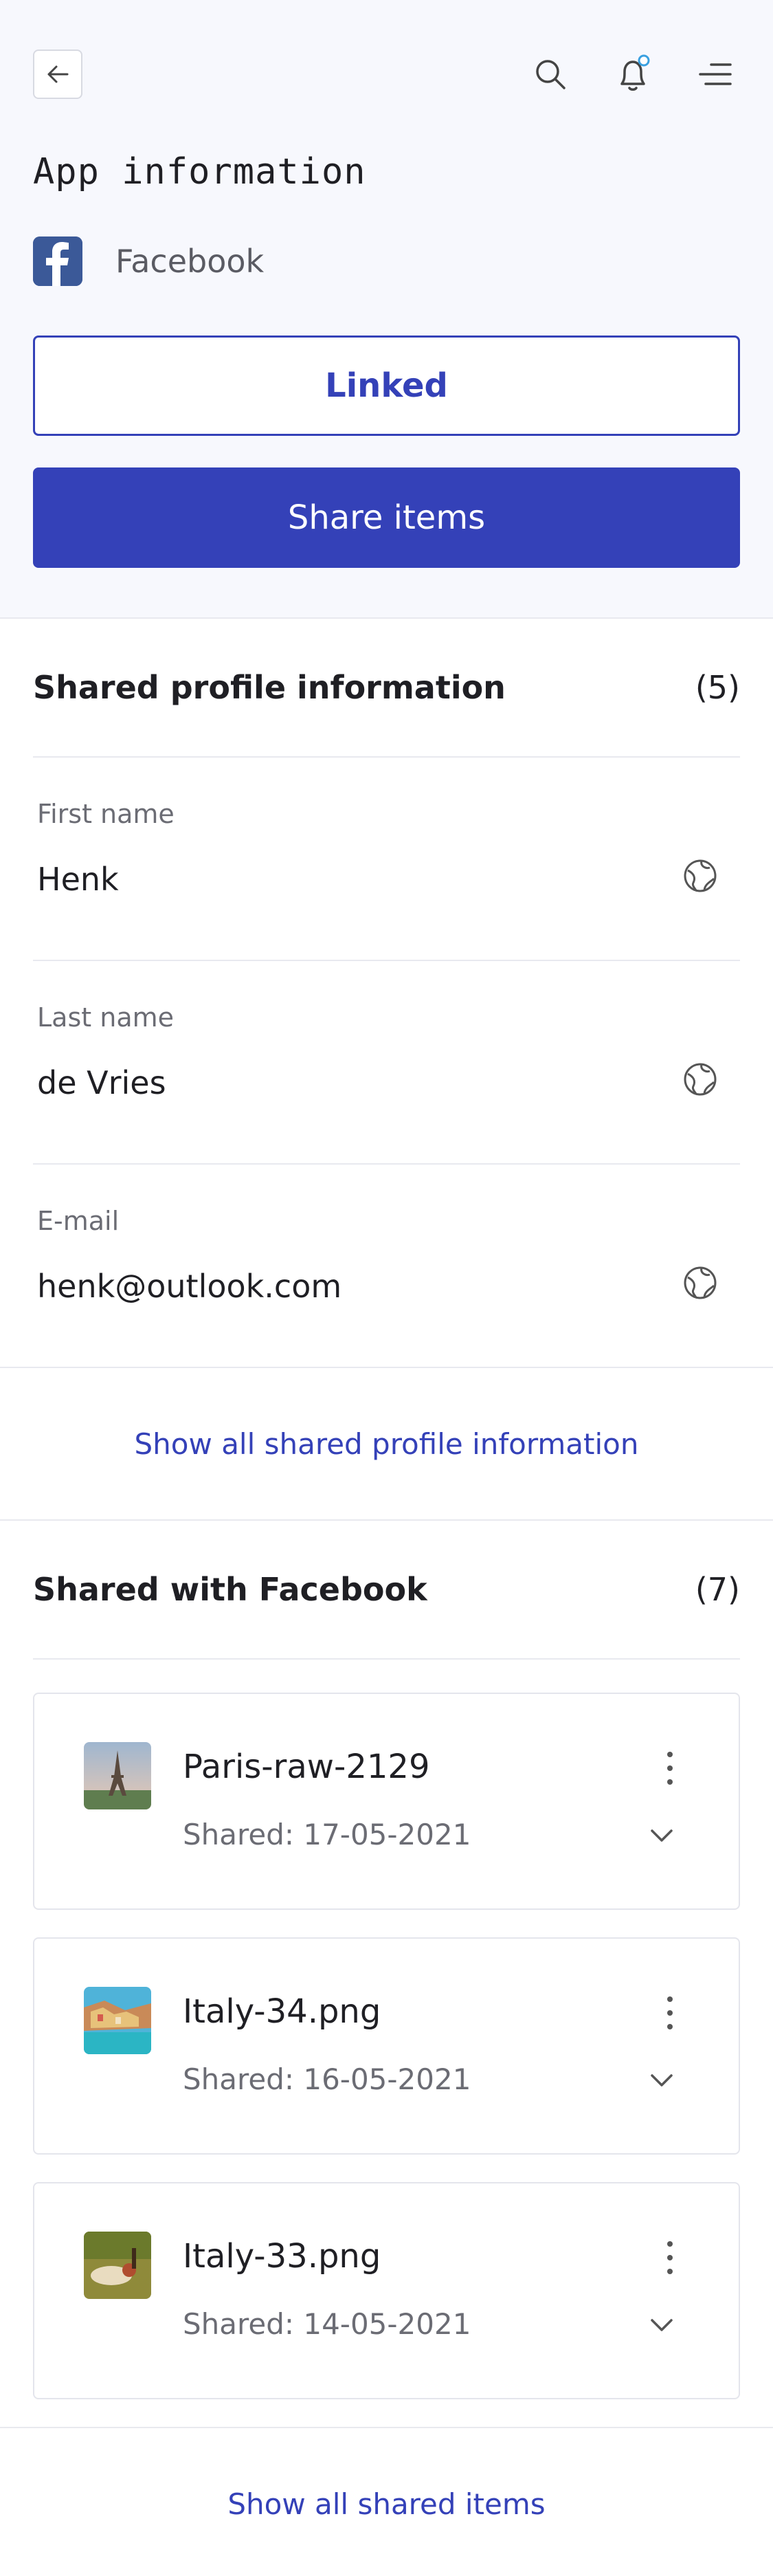 This screenshot has width=773, height=2576. What do you see at coordinates (386, 74) in the screenshot?
I see `top-bar` at bounding box center [386, 74].